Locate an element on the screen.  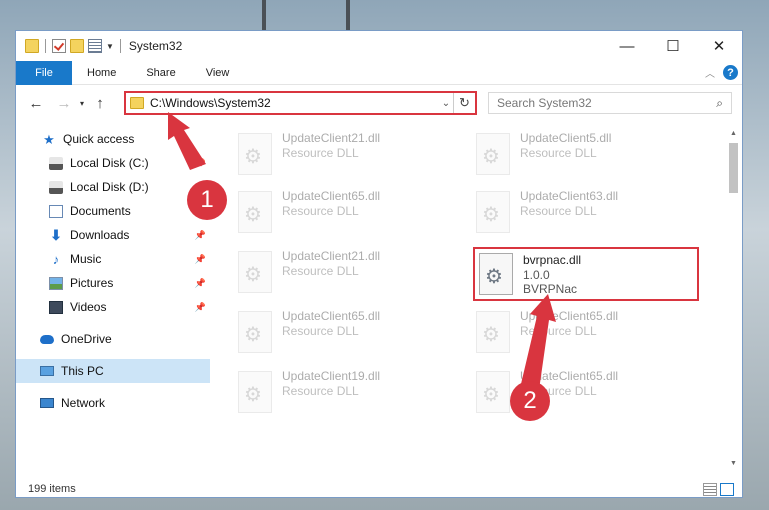
search-icon: ⌕ is located at coordinates (719, 103).